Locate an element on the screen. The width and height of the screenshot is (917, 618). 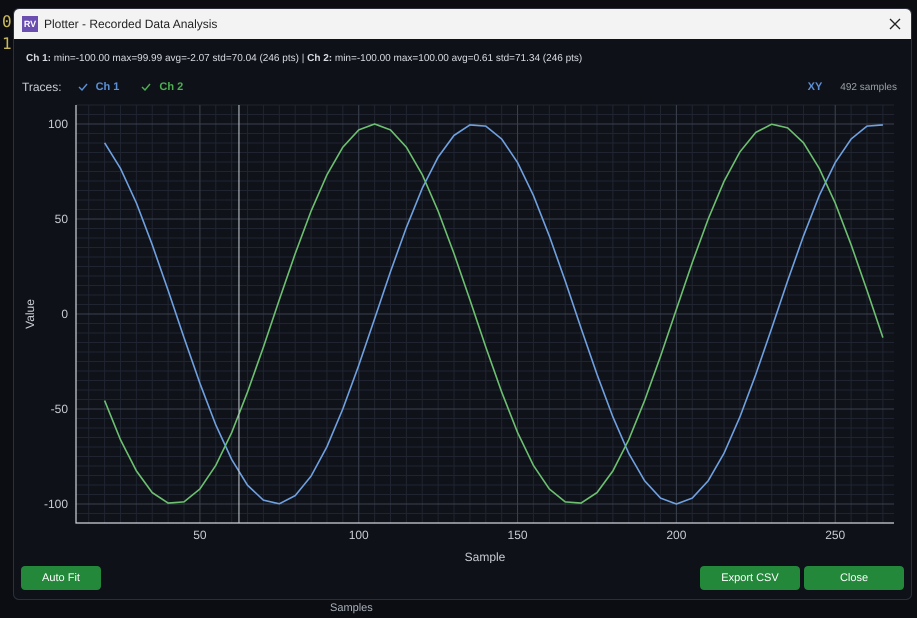
x-tick-label: 250 is located at coordinates (835, 535).